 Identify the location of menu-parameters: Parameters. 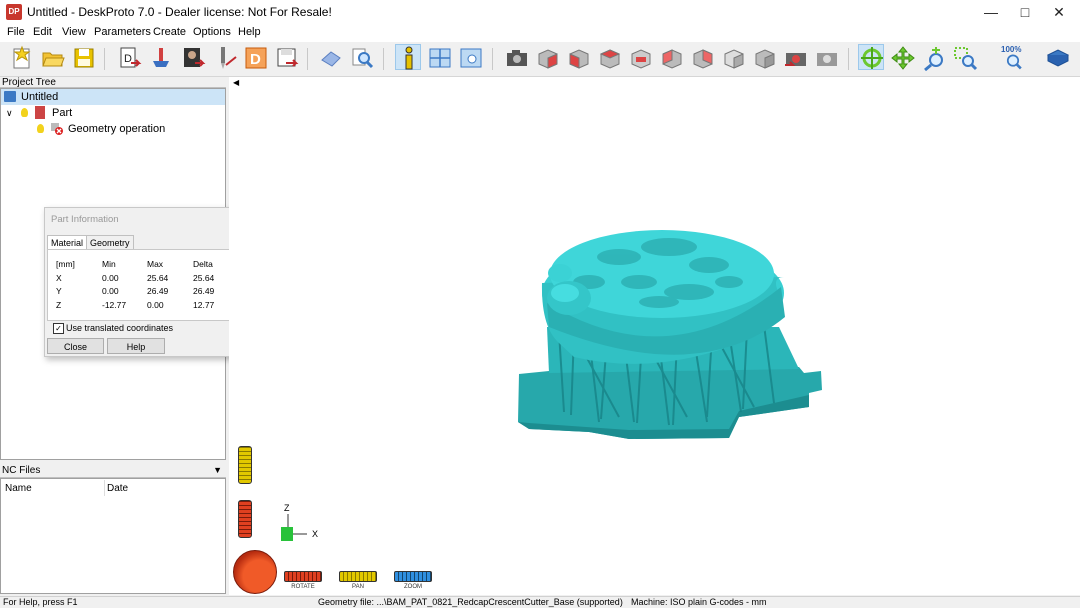
(122, 32).